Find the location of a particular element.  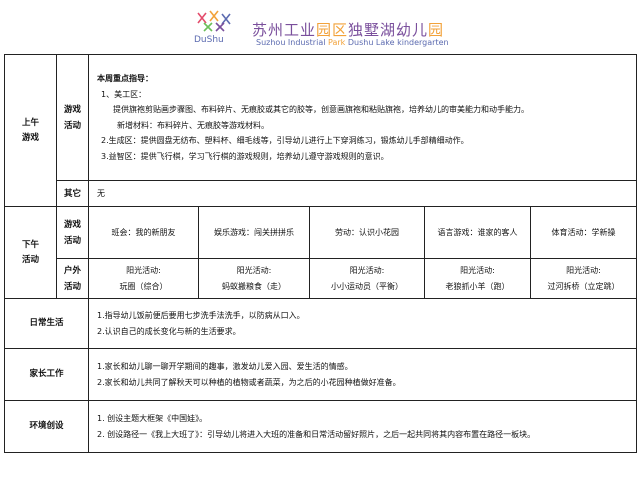

daily-line-2: 2.认识自己的成长变化与新的生活要求。 is located at coordinates (169, 331).